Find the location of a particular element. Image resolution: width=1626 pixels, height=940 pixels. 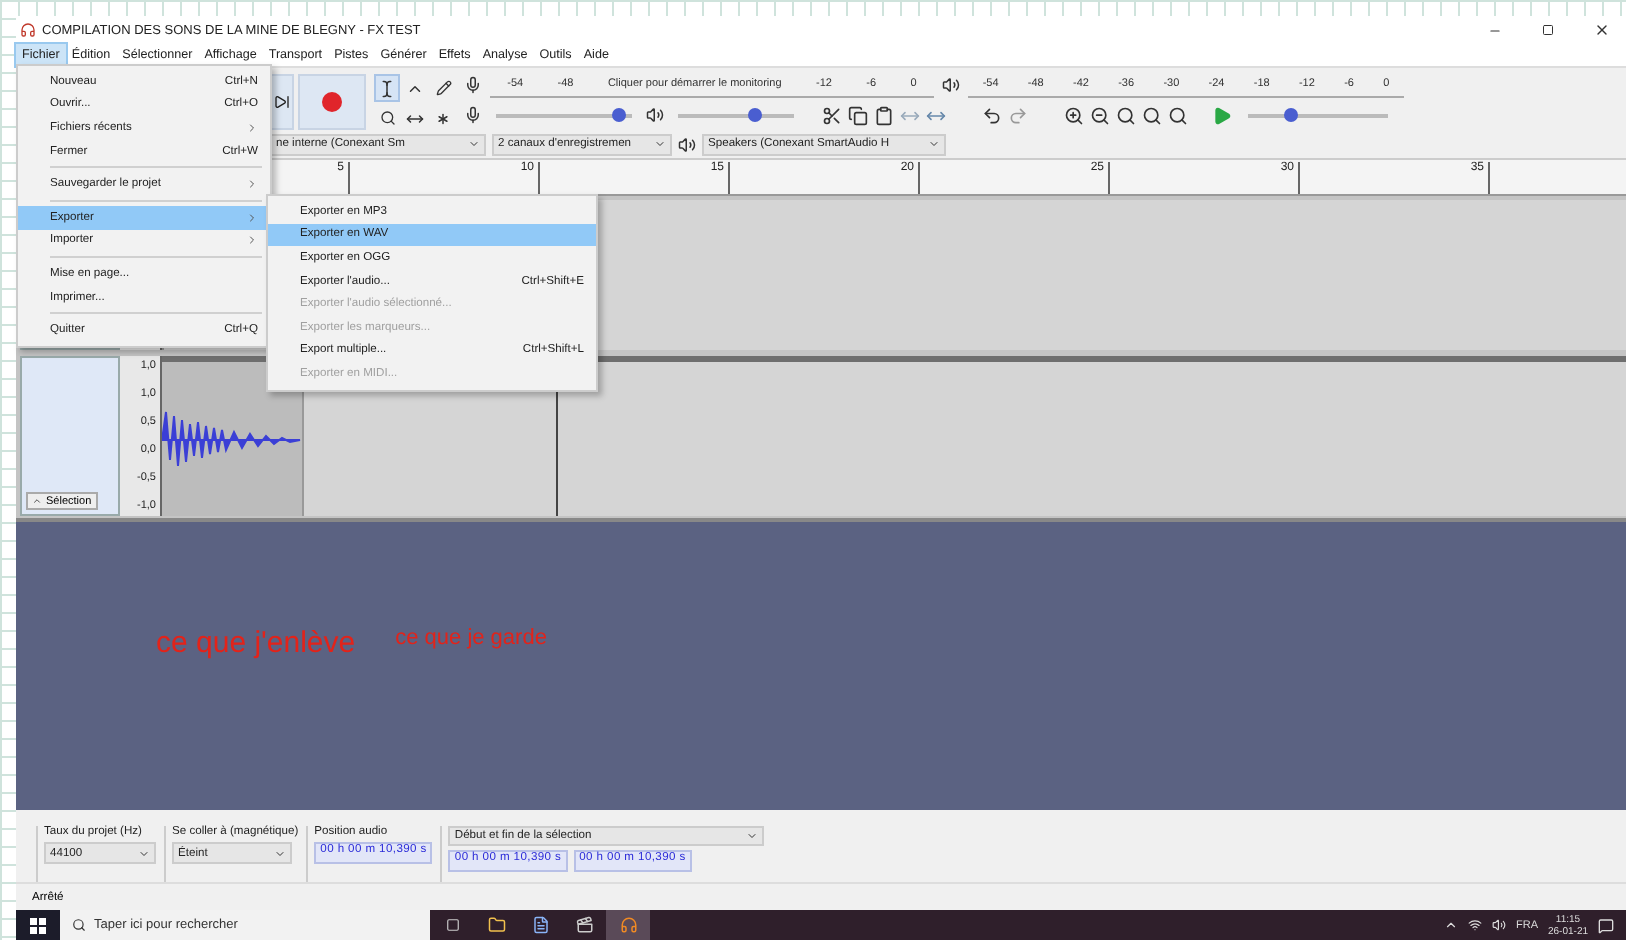

zoom-selection-button is located at coordinates (1126, 115).